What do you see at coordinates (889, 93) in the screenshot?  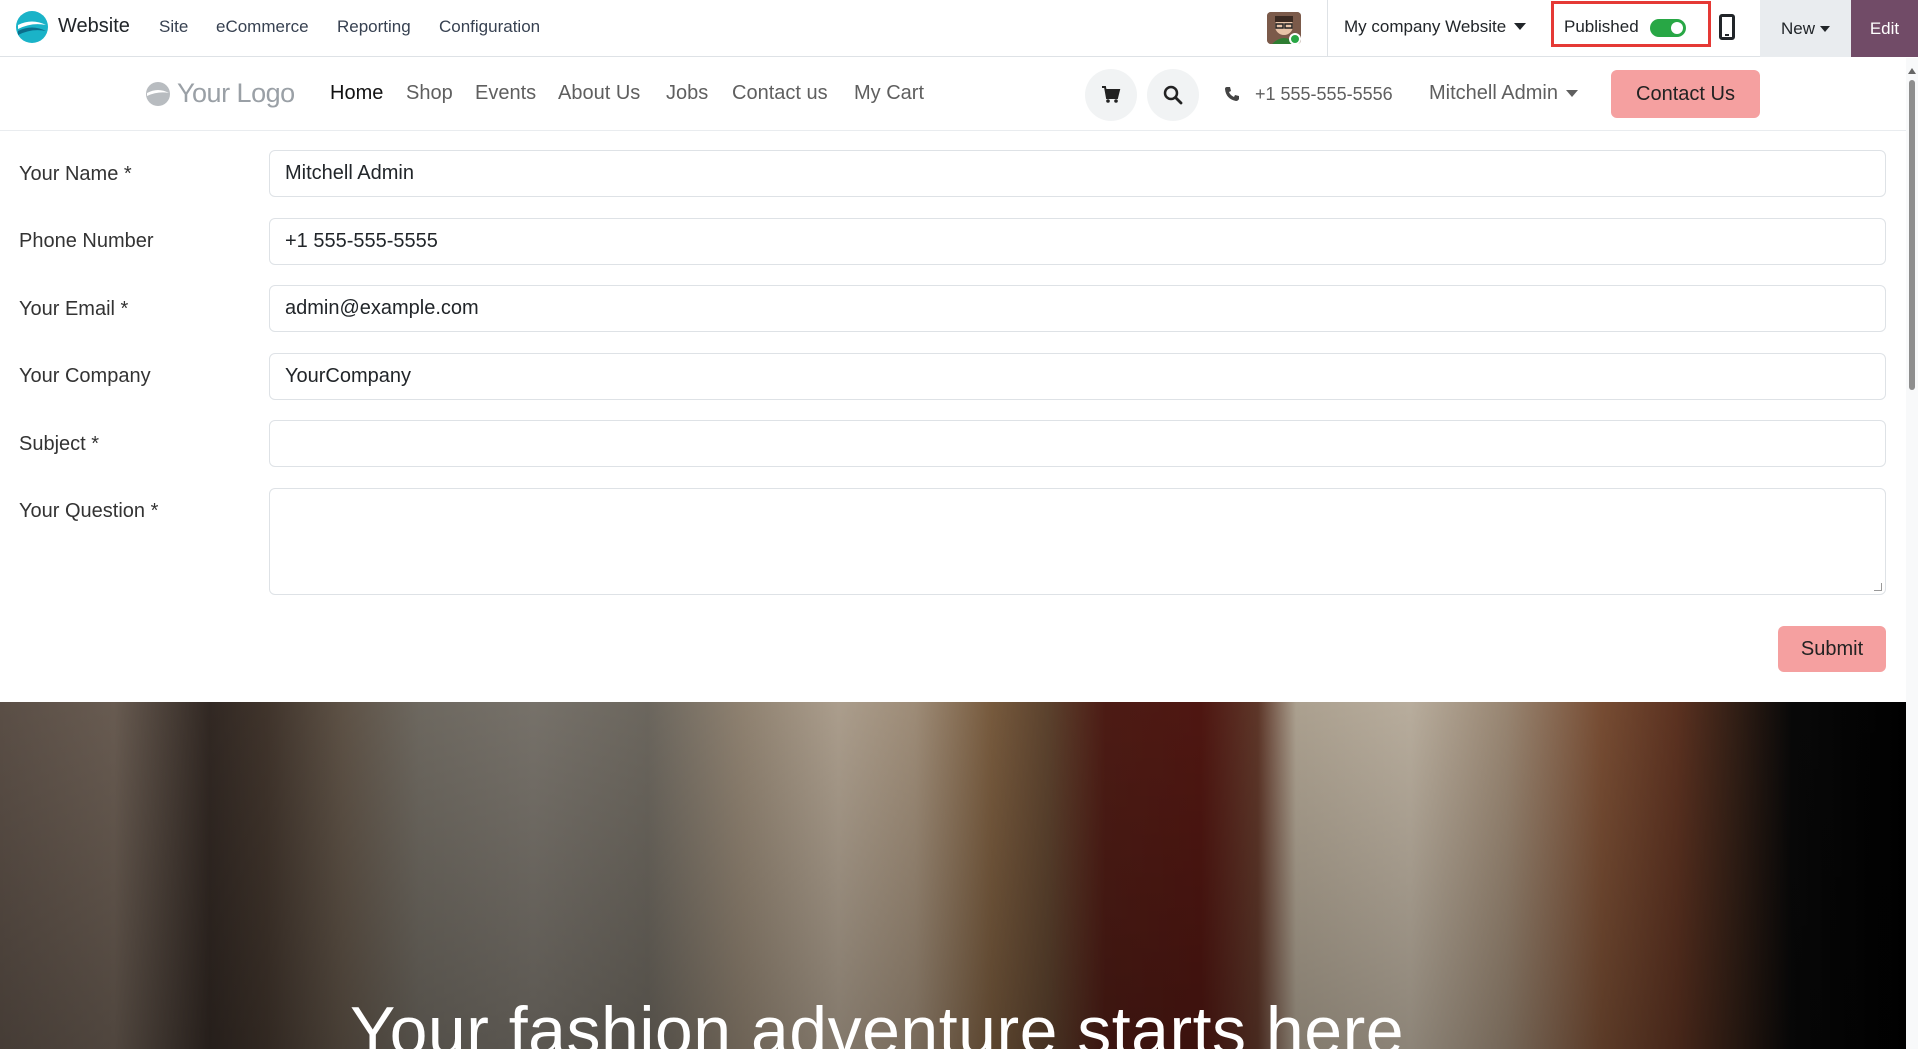 I see `nav-my-cart: My Cart` at bounding box center [889, 93].